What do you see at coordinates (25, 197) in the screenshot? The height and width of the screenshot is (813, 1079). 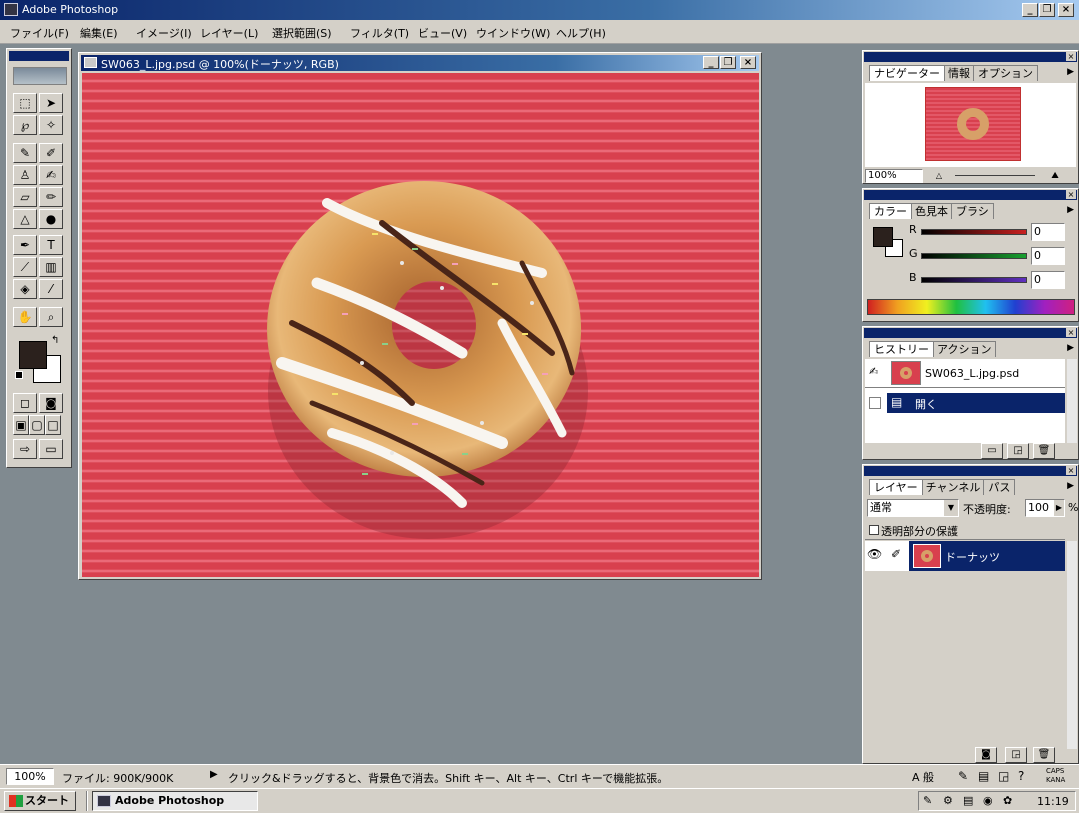 I see `eraser-tool-icon: ▱` at bounding box center [25, 197].